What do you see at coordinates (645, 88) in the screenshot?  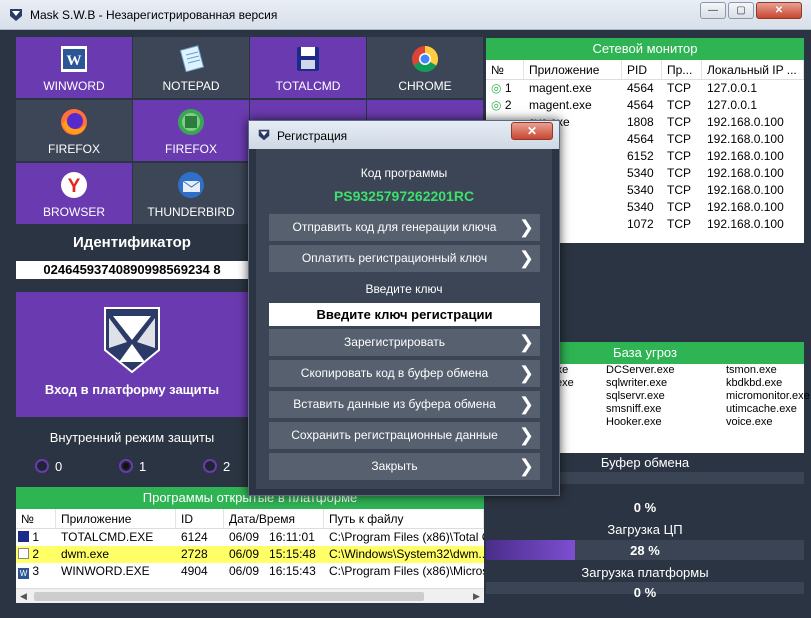 I see `table-row: ◎ 1 magent.exe 4564 TCP 127.0.0.1` at bounding box center [645, 88].